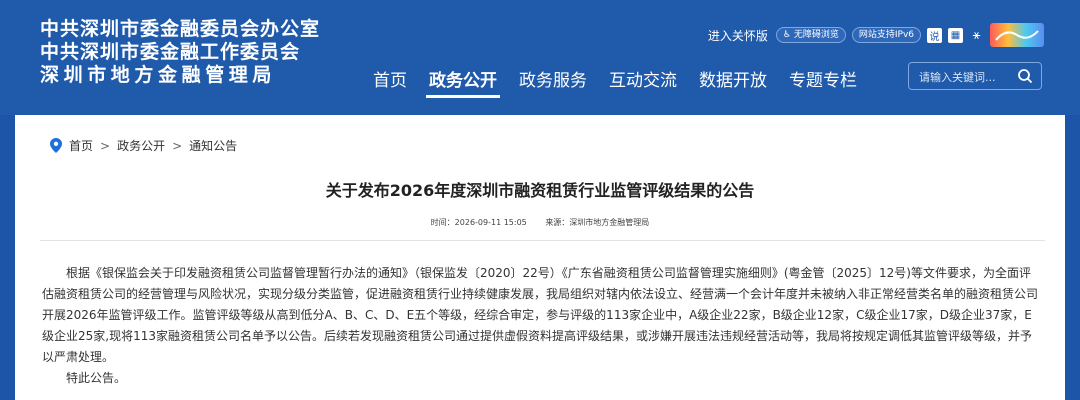  I want to click on logo-line-1: 中共深圳市委金融委员会办公室, so click(180, 29).